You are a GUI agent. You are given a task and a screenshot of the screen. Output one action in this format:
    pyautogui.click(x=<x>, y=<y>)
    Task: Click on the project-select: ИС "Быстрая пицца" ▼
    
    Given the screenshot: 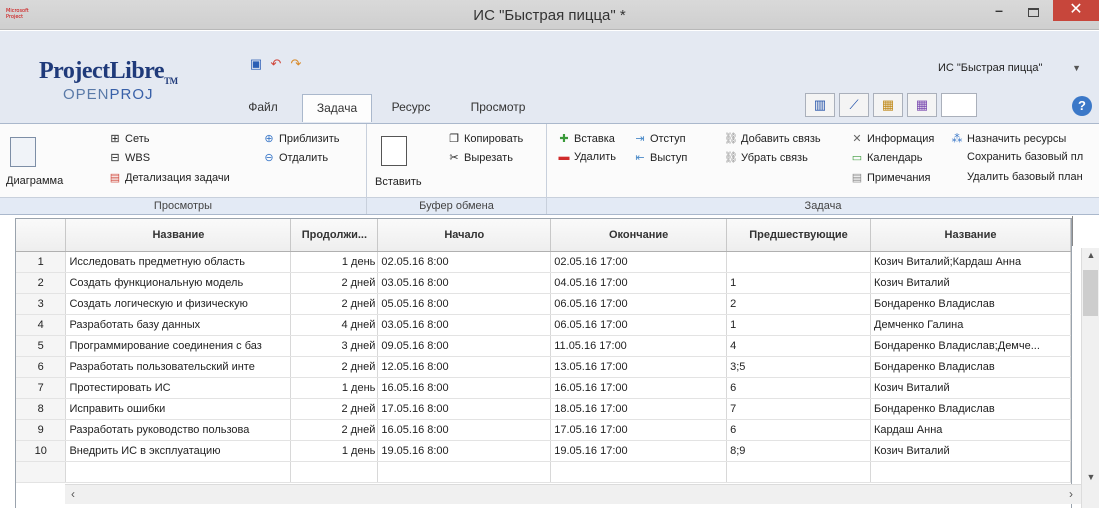 What is the action you would take?
    pyautogui.click(x=1009, y=68)
    